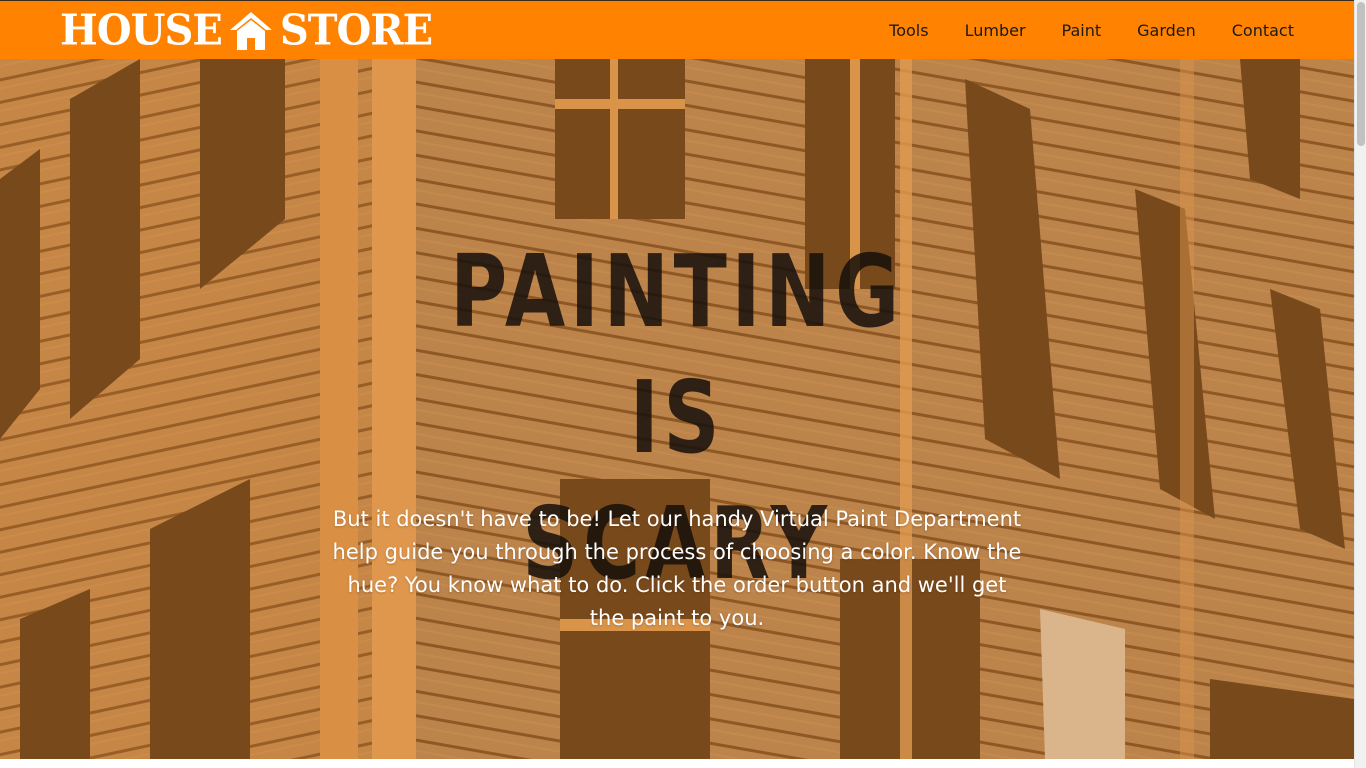 The height and width of the screenshot is (768, 1366). I want to click on nav-item-garden: Garden, so click(1166, 30).